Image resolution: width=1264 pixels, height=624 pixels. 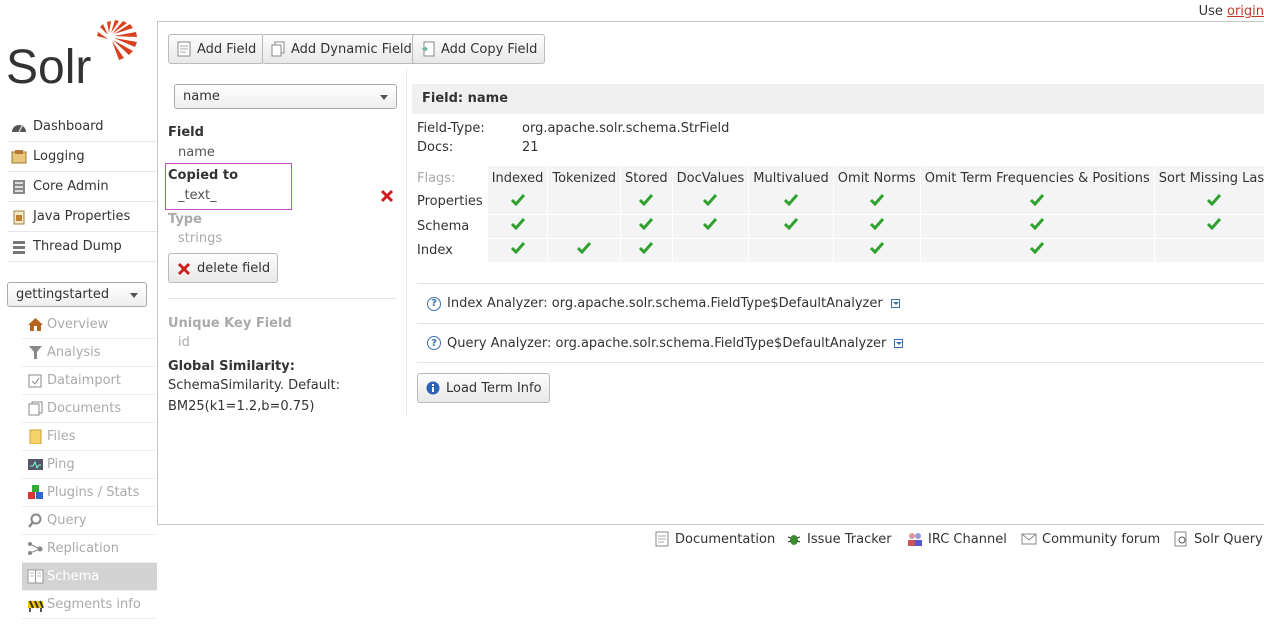 I want to click on footer-community-forum: Community forum, so click(x=1090, y=539).